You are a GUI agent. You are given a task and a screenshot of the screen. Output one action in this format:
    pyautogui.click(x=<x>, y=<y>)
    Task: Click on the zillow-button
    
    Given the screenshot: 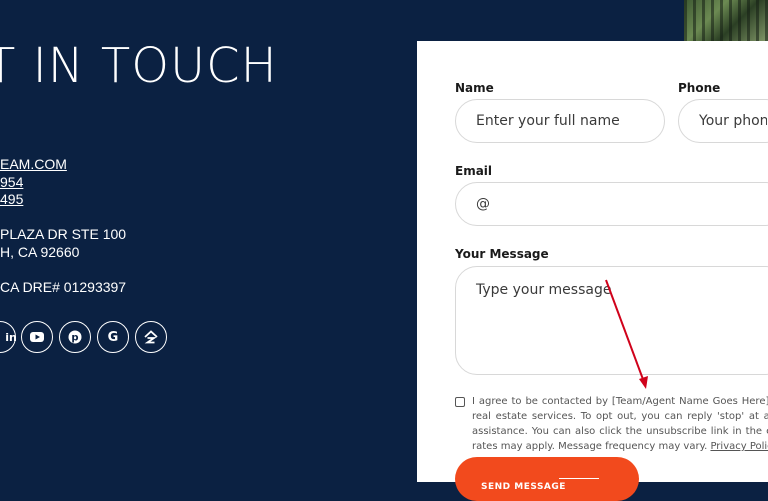 What is the action you would take?
    pyautogui.click(x=151, y=337)
    